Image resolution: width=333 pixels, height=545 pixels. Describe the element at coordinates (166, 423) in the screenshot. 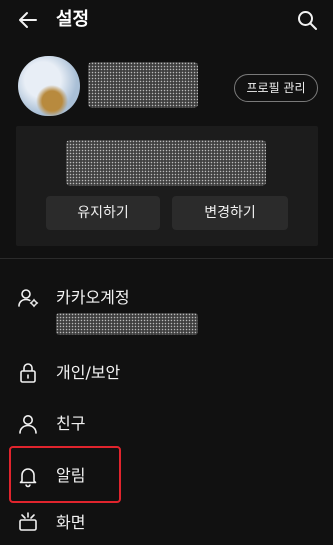

I see `menu-item-friends: 친구` at that location.